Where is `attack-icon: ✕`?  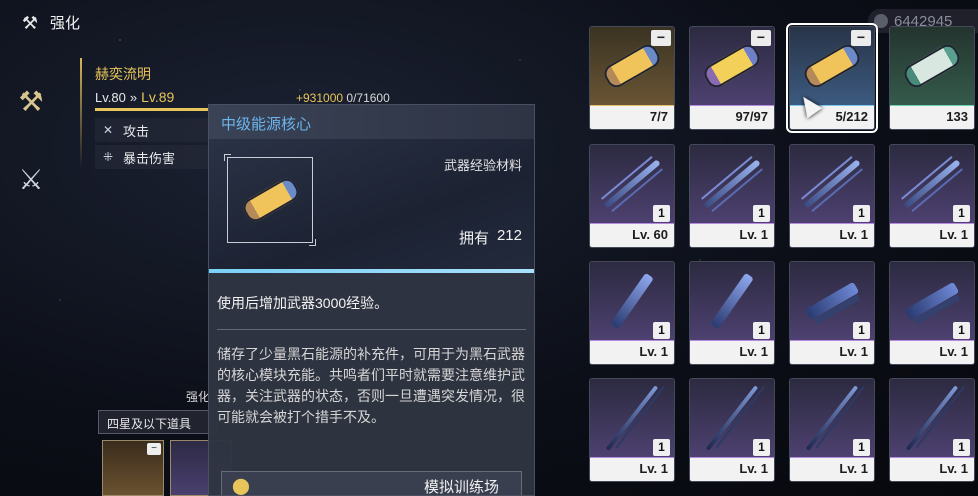 attack-icon: ✕ is located at coordinates (108, 130).